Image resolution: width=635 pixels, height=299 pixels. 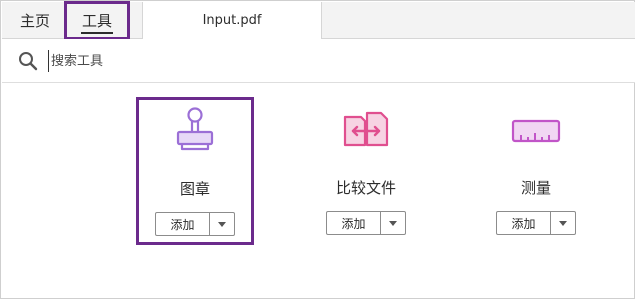 I want to click on tool-card-measure: 测量 添加, so click(x=536, y=171).